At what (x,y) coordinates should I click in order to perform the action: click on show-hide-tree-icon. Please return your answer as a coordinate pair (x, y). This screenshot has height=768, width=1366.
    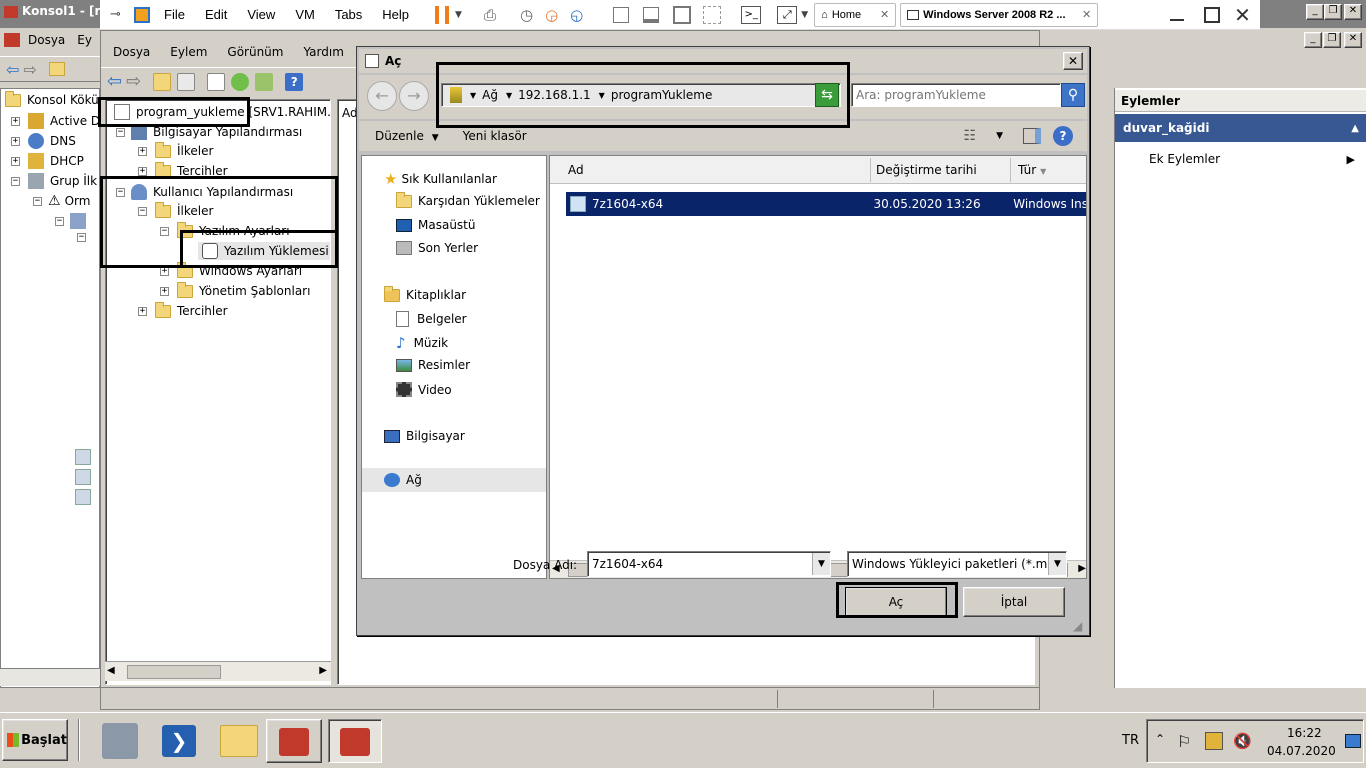
    Looking at the image, I should click on (186, 81).